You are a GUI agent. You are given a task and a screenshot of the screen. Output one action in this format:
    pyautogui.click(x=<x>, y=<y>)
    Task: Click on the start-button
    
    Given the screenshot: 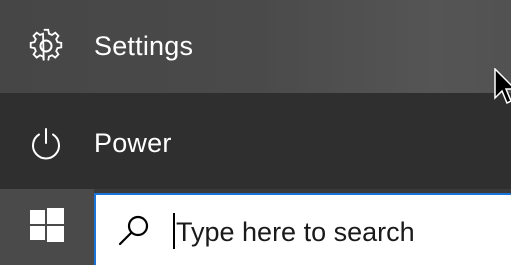 What is the action you would take?
    pyautogui.click(x=47, y=227)
    